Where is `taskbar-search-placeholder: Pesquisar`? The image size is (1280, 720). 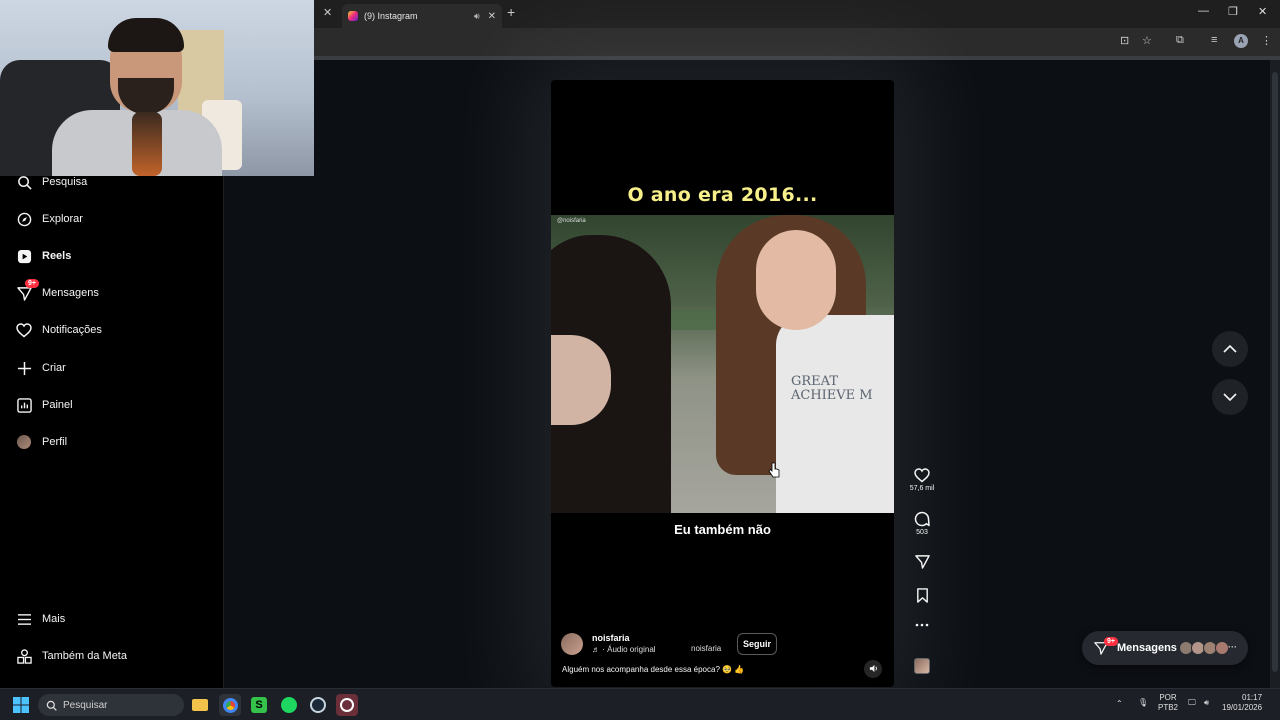
taskbar-search-placeholder: Pesquisar is located at coordinates (85, 705).